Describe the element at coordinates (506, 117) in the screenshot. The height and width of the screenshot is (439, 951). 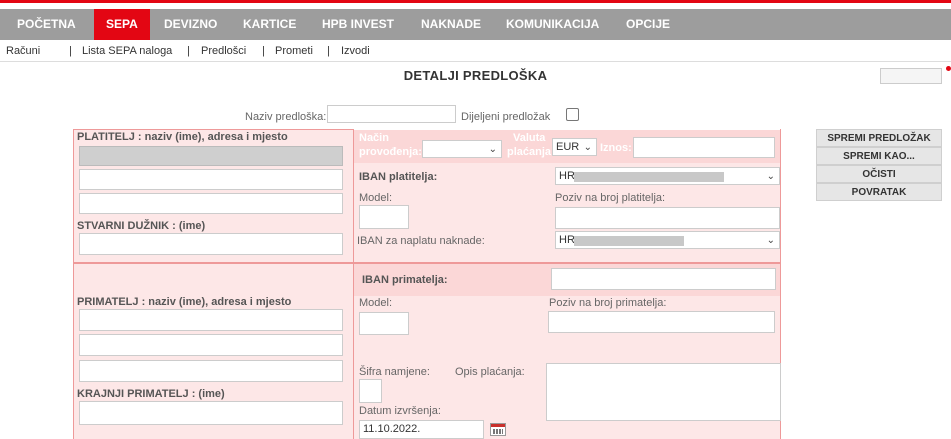
I see `shared-template-label: Dijeljeni predložak` at that location.